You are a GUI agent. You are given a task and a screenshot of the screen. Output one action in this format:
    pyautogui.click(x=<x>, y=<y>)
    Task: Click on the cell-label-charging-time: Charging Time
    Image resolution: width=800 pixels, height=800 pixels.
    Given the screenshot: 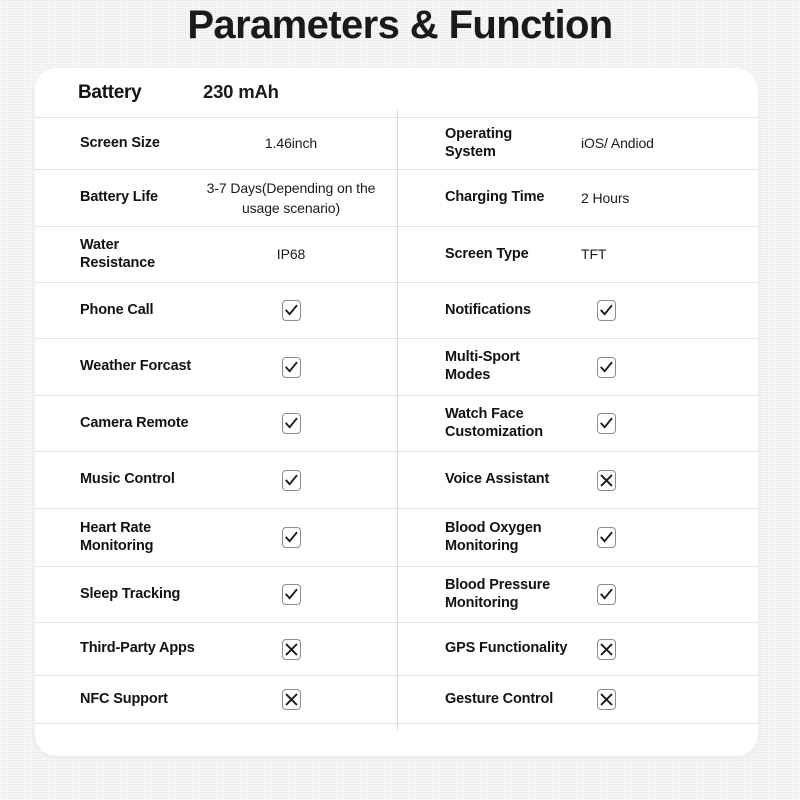 What is the action you would take?
    pyautogui.click(x=495, y=197)
    